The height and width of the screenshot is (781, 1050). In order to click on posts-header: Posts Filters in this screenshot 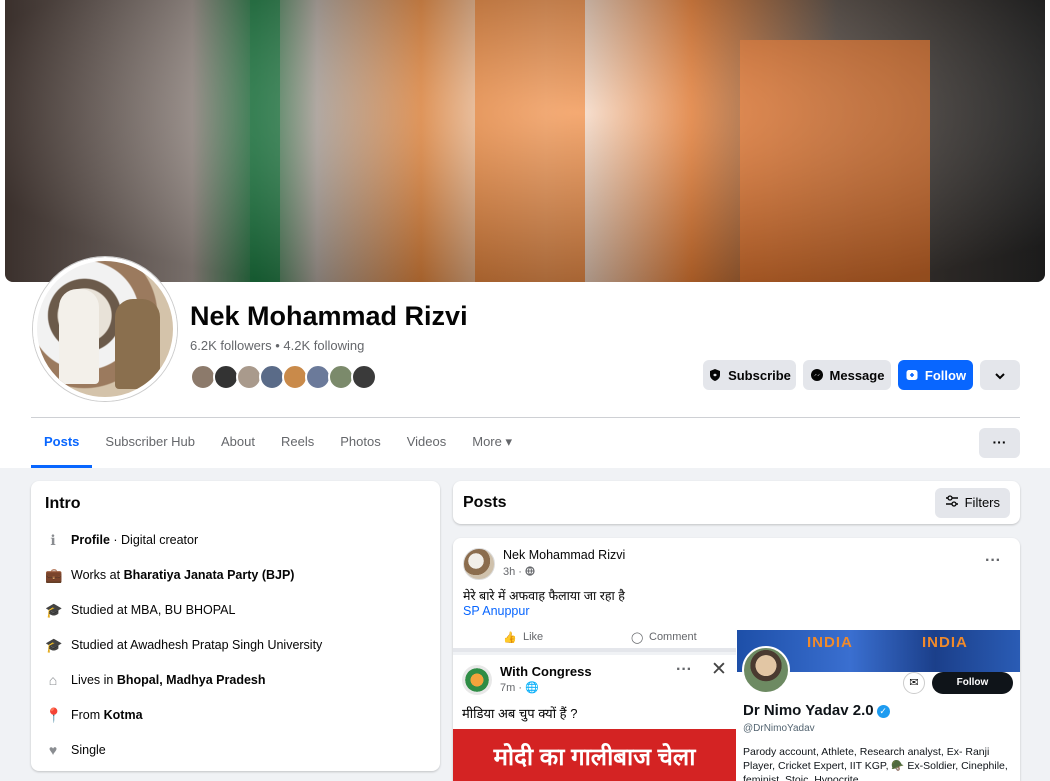, I will do `click(736, 502)`.